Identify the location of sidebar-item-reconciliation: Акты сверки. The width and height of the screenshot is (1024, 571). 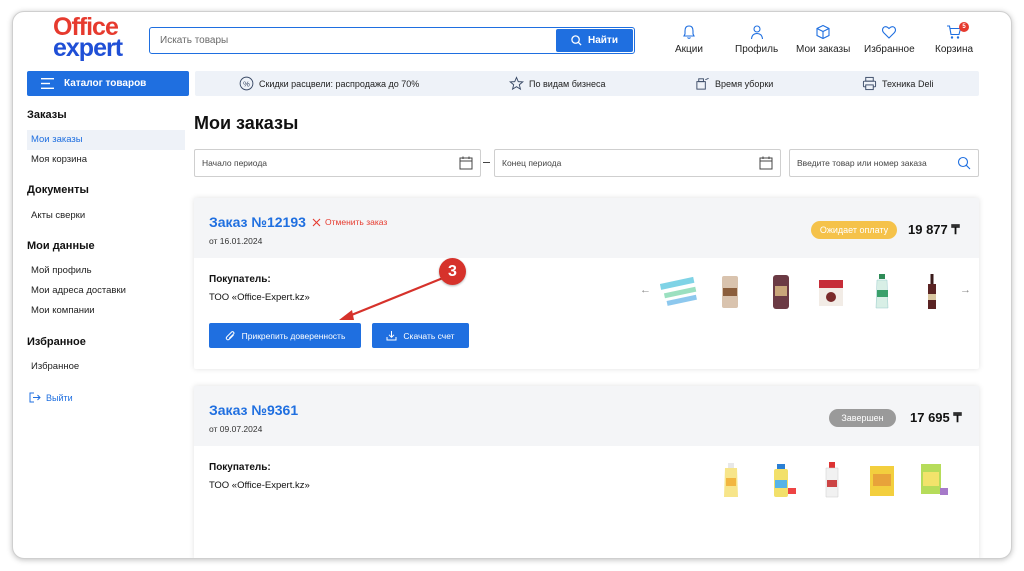
(106, 216).